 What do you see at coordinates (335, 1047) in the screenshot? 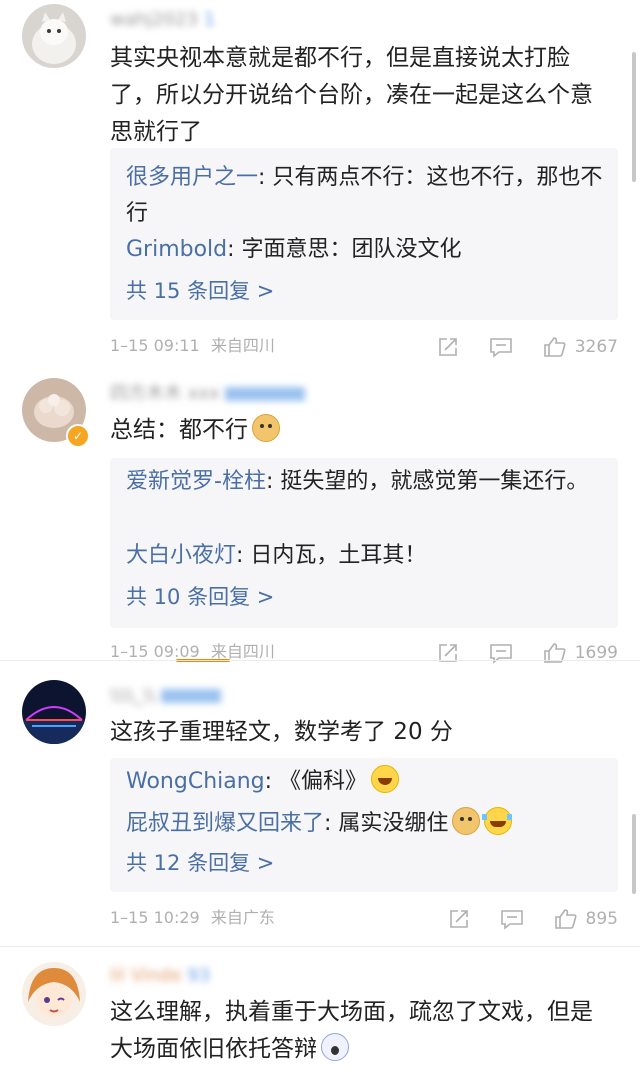
I see `shocked-emoji-icon` at bounding box center [335, 1047].